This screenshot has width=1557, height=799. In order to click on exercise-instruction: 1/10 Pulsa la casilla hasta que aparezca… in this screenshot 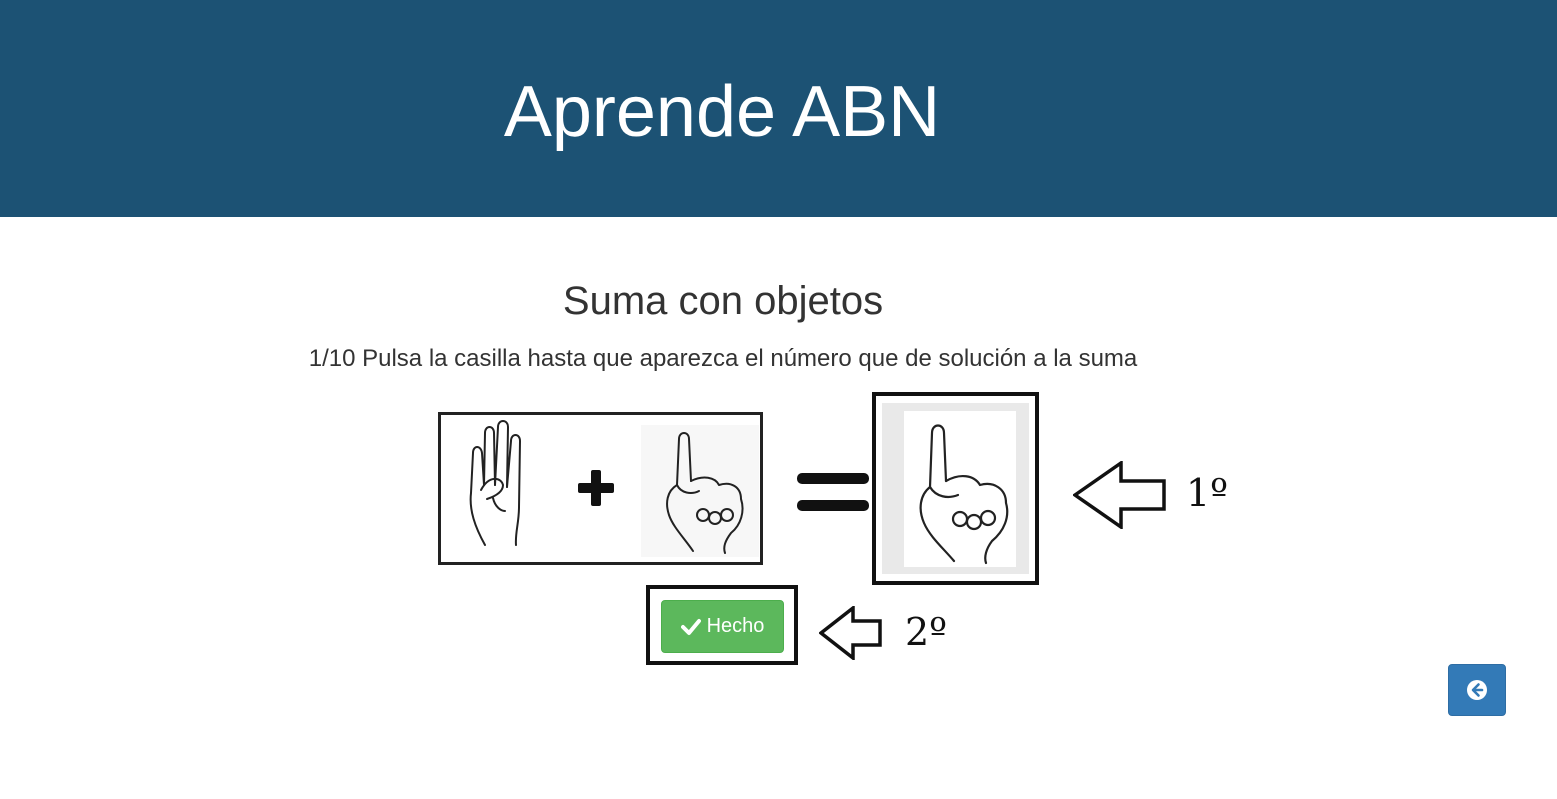, I will do `click(723, 358)`.